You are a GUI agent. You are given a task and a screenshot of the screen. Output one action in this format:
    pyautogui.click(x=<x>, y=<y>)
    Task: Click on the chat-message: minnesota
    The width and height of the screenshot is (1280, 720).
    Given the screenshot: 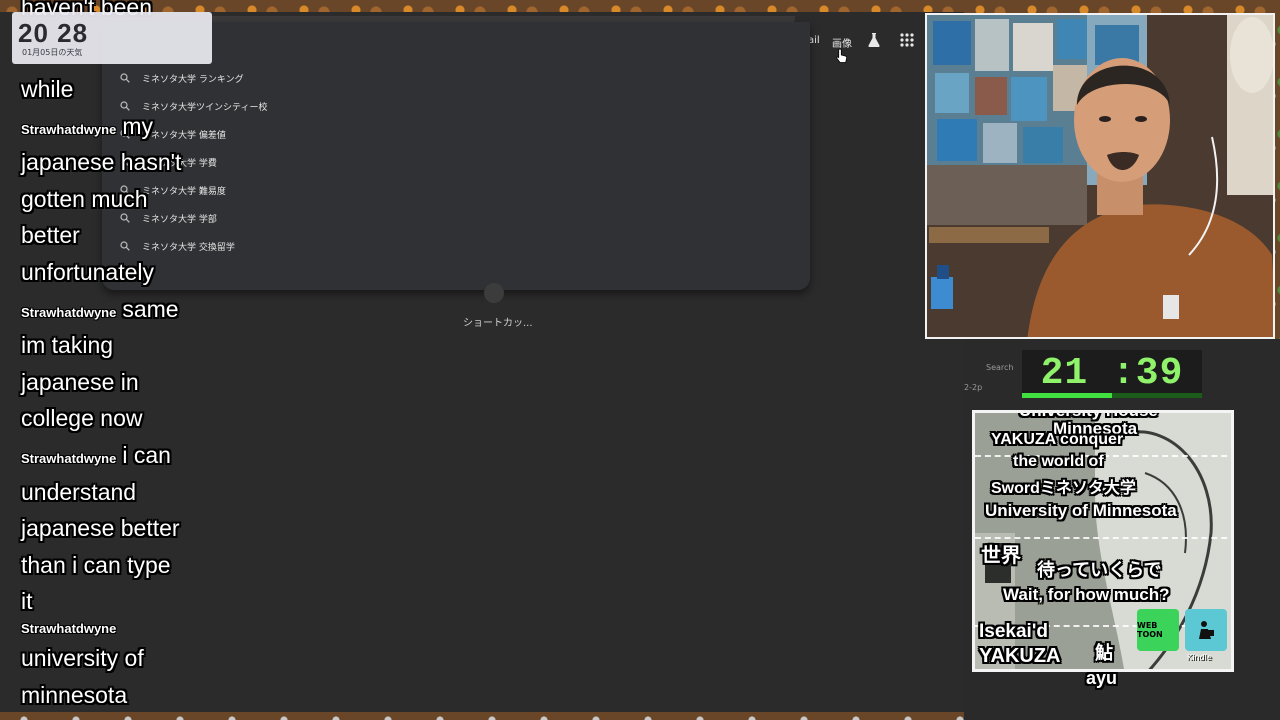 What is the action you would take?
    pyautogui.click(x=74, y=695)
    